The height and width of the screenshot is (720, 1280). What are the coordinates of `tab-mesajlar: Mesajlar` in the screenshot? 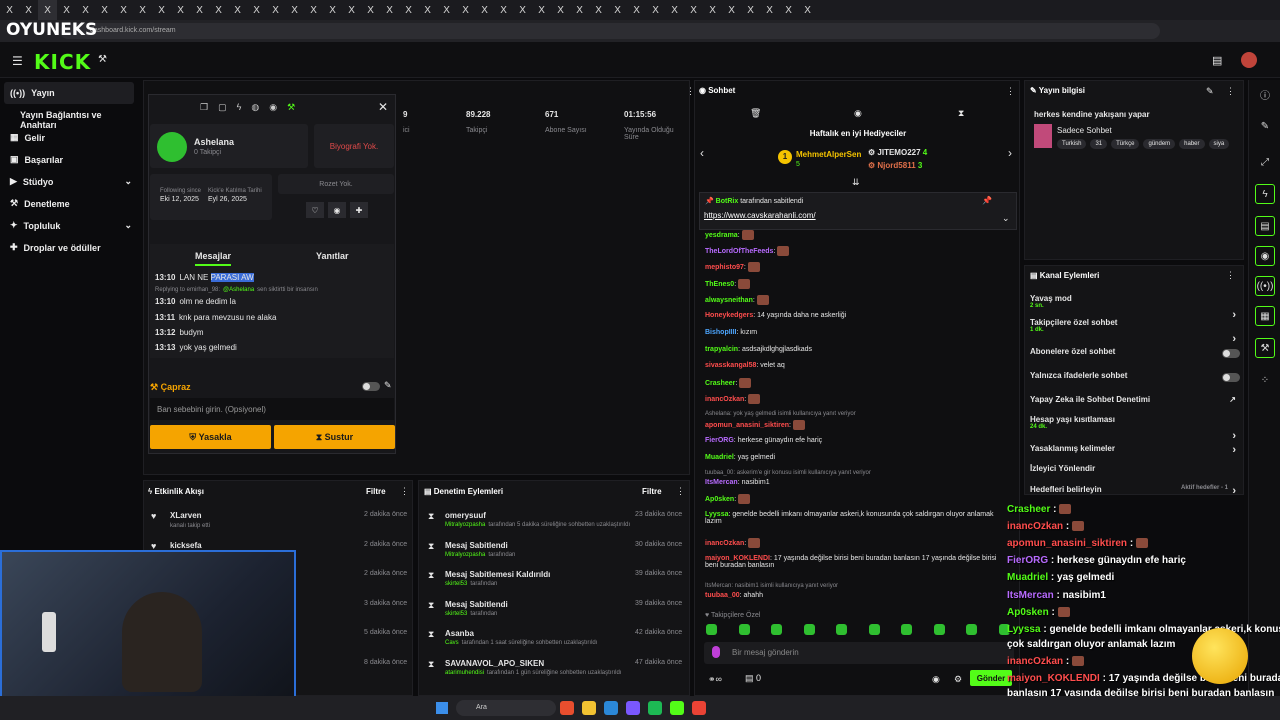 It's located at (213, 258).